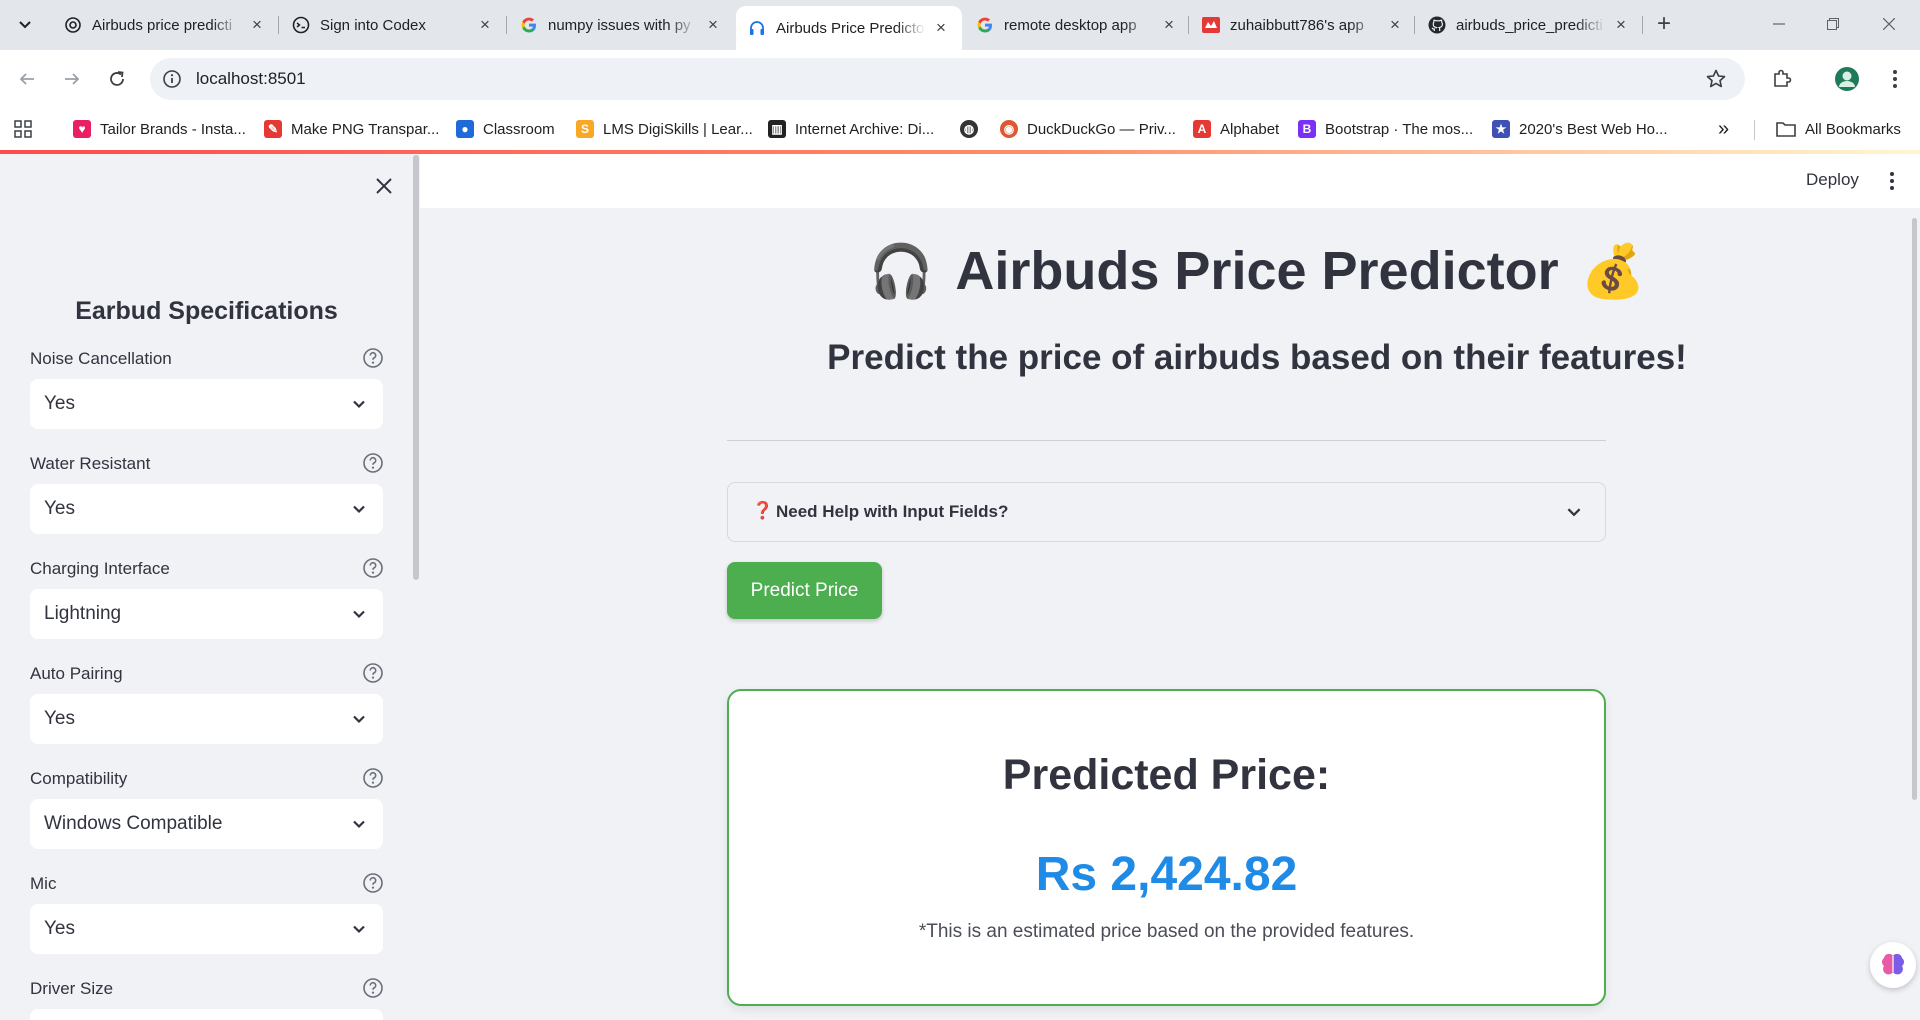 The height and width of the screenshot is (1020, 1920). I want to click on close-window-button, so click(1889, 24).